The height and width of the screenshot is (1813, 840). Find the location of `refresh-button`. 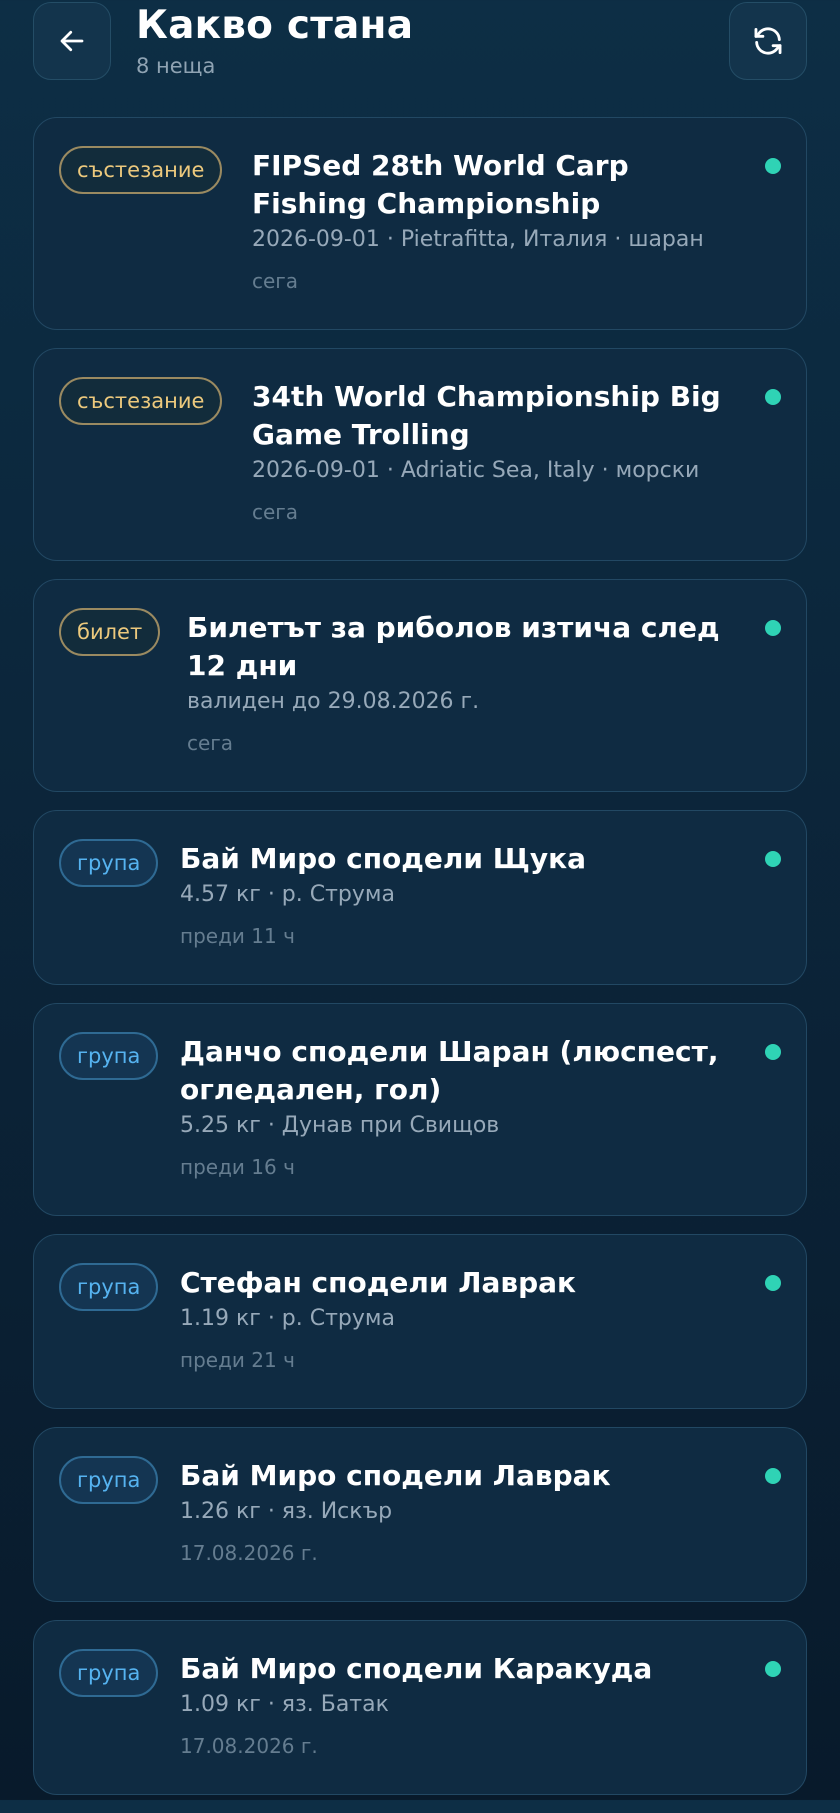

refresh-button is located at coordinates (768, 41).